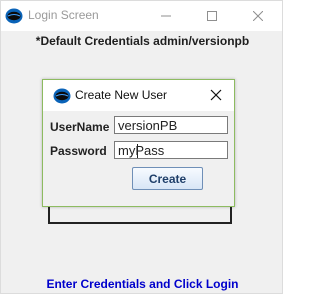 This screenshot has height=294, width=320. I want to click on maximize-icon, so click(212, 15).